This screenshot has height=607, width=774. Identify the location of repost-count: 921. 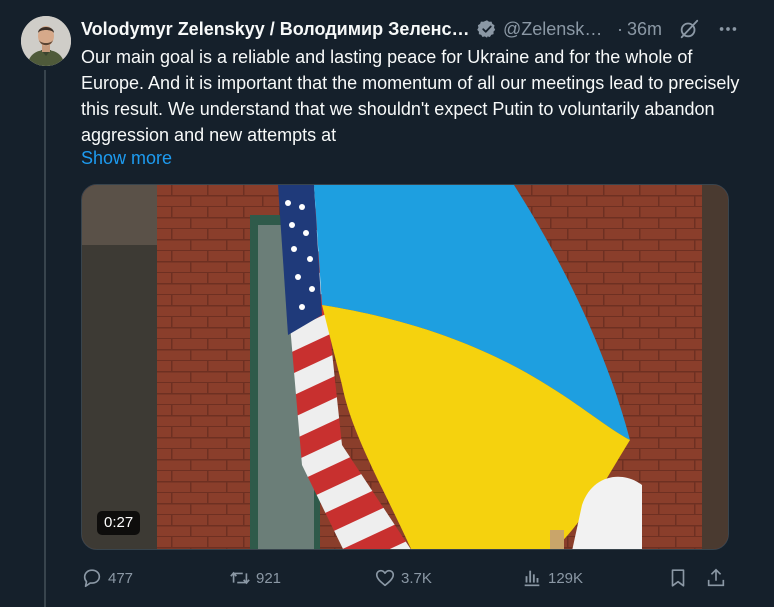
(269, 578).